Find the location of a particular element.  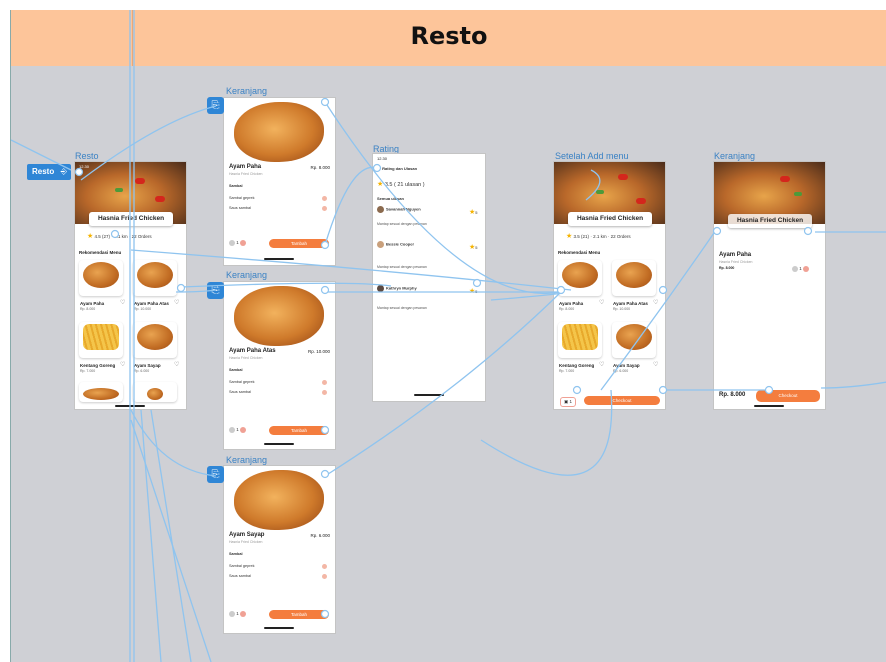

link-icon: ⎆ is located at coordinates (63, 171).